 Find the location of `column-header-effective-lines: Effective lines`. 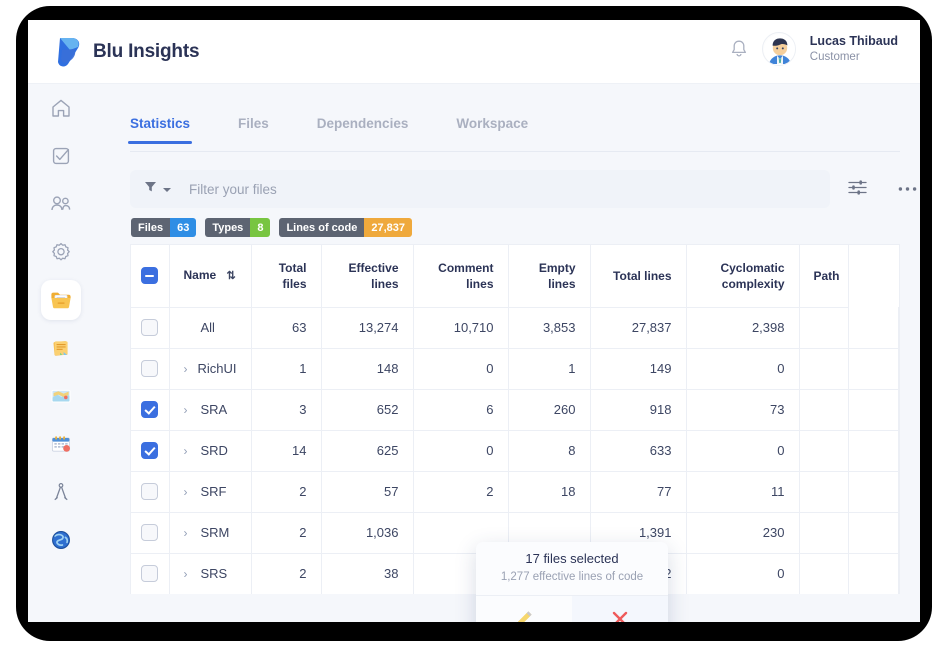

column-header-effective-lines: Effective lines is located at coordinates (367, 276).